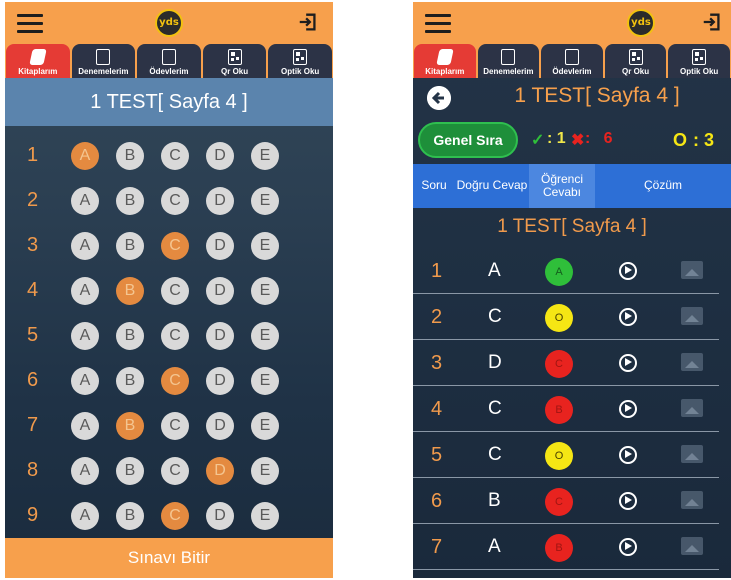  I want to click on question-number: 2, so click(33, 200).